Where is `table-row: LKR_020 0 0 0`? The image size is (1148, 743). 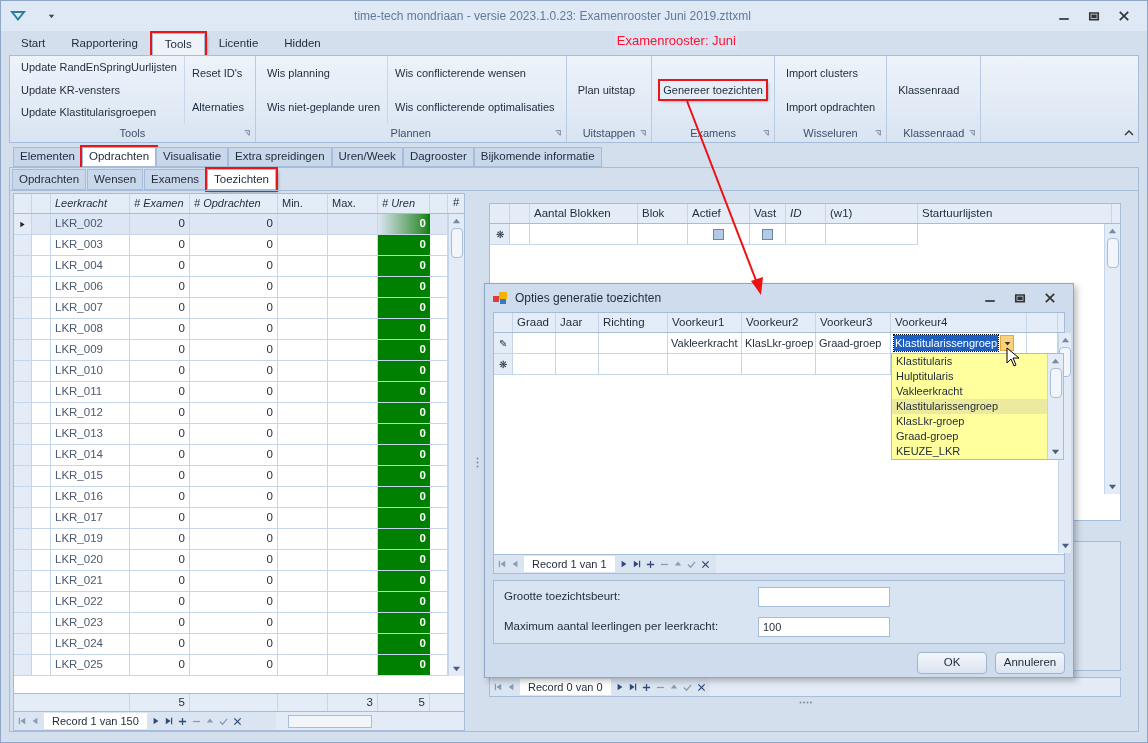 table-row: LKR_020 0 0 0 is located at coordinates (231, 560).